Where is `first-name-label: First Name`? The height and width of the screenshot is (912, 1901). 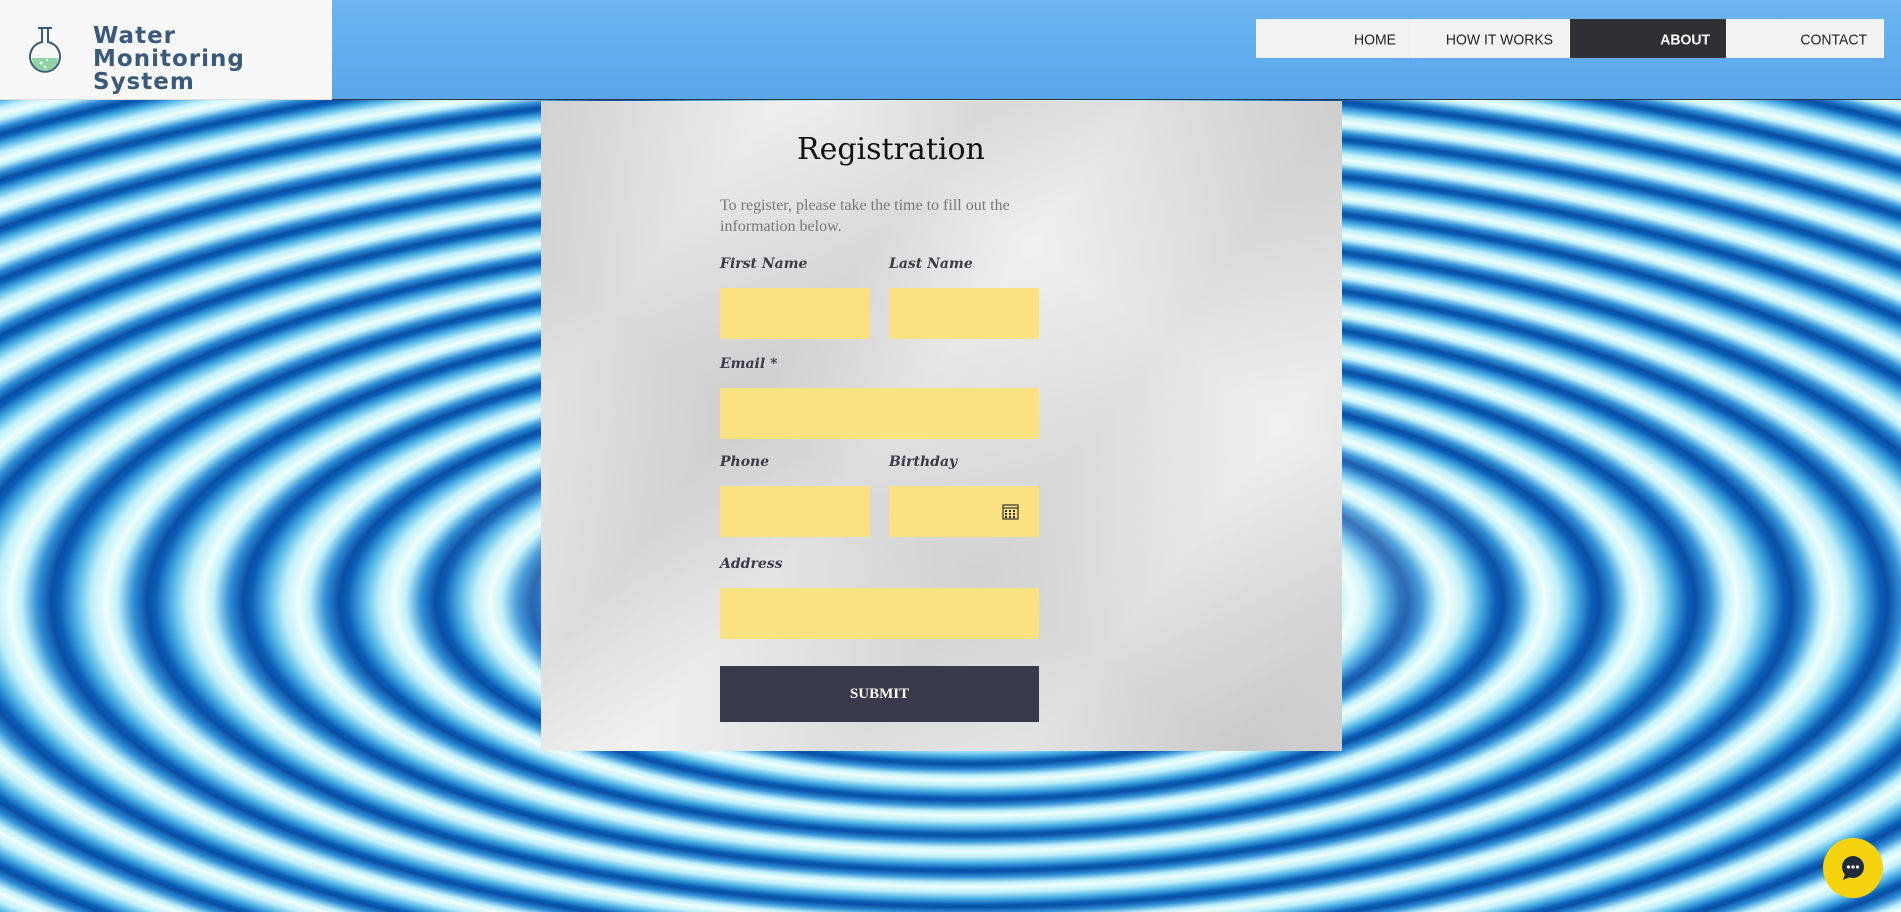
first-name-label: First Name is located at coordinates (764, 264).